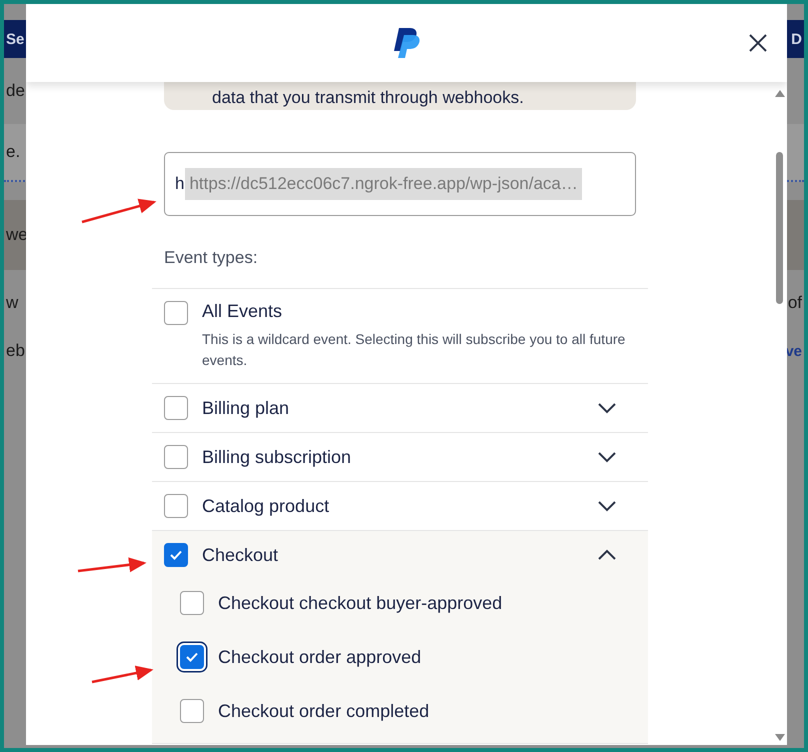 The height and width of the screenshot is (752, 808). I want to click on event-label: Checkout order completed, so click(324, 711).